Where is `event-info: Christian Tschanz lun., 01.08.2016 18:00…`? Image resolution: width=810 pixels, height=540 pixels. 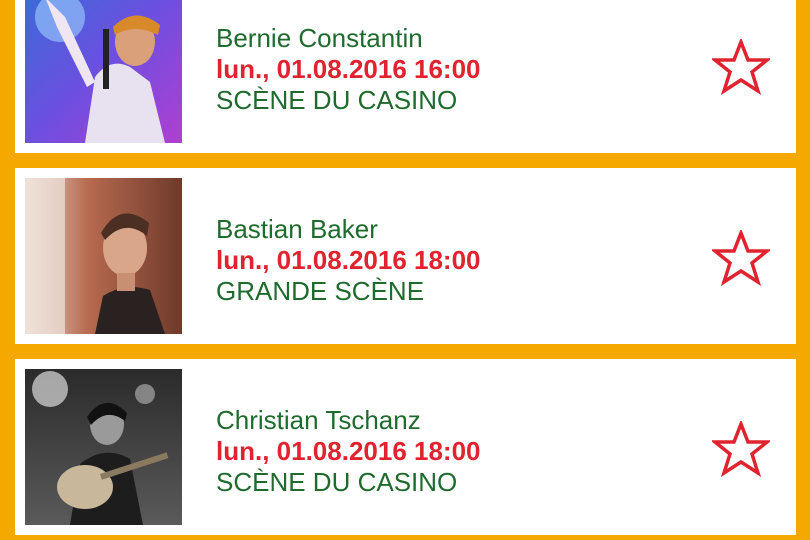
event-info: Christian Tschanz lun., 01.08.2016 18:00… is located at coordinates (348, 451).